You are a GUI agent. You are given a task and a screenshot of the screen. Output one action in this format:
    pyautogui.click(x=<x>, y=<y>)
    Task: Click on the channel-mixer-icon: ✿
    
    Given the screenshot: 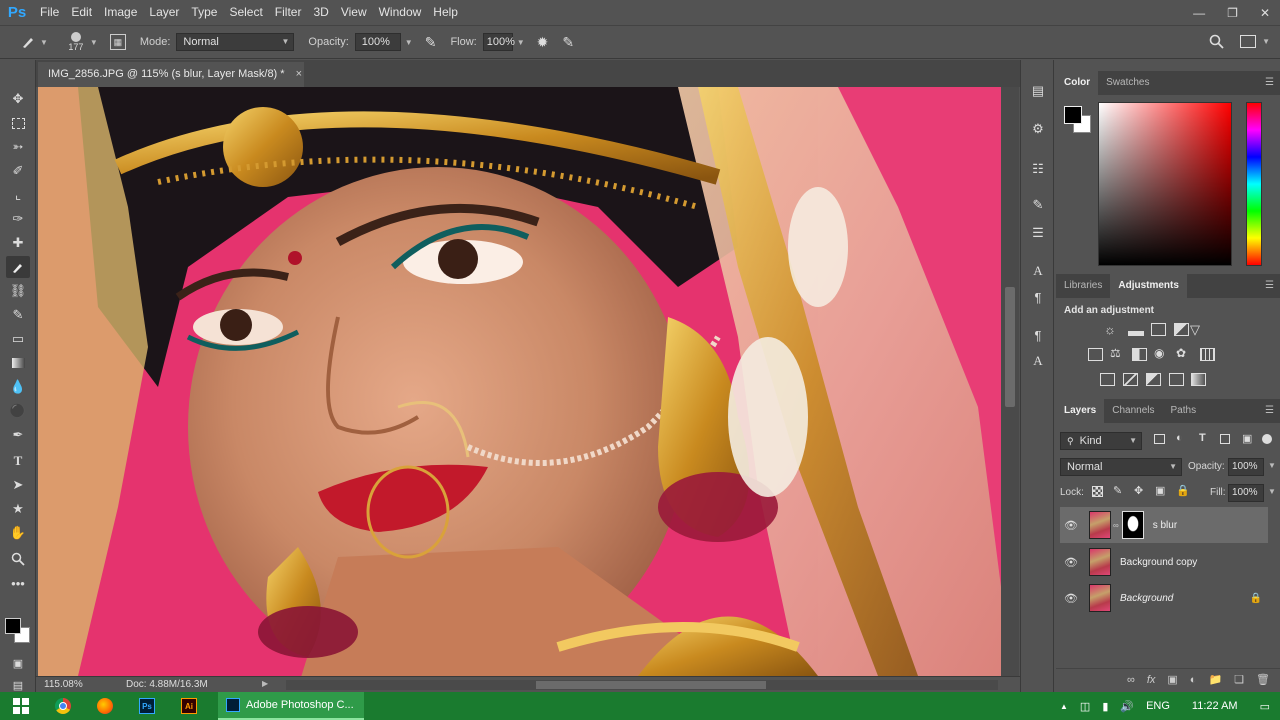 What is the action you would take?
    pyautogui.click(x=1181, y=353)
    